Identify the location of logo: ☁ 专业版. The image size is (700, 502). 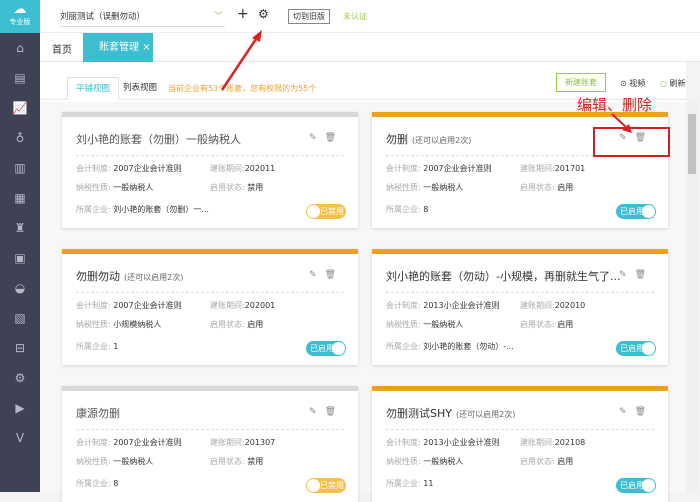
(20, 16).